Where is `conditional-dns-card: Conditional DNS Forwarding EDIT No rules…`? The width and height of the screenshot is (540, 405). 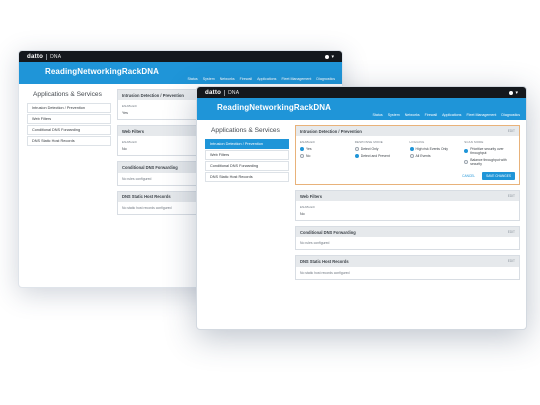
conditional-dns-card: Conditional DNS Forwarding EDIT No rules… is located at coordinates (407, 238).